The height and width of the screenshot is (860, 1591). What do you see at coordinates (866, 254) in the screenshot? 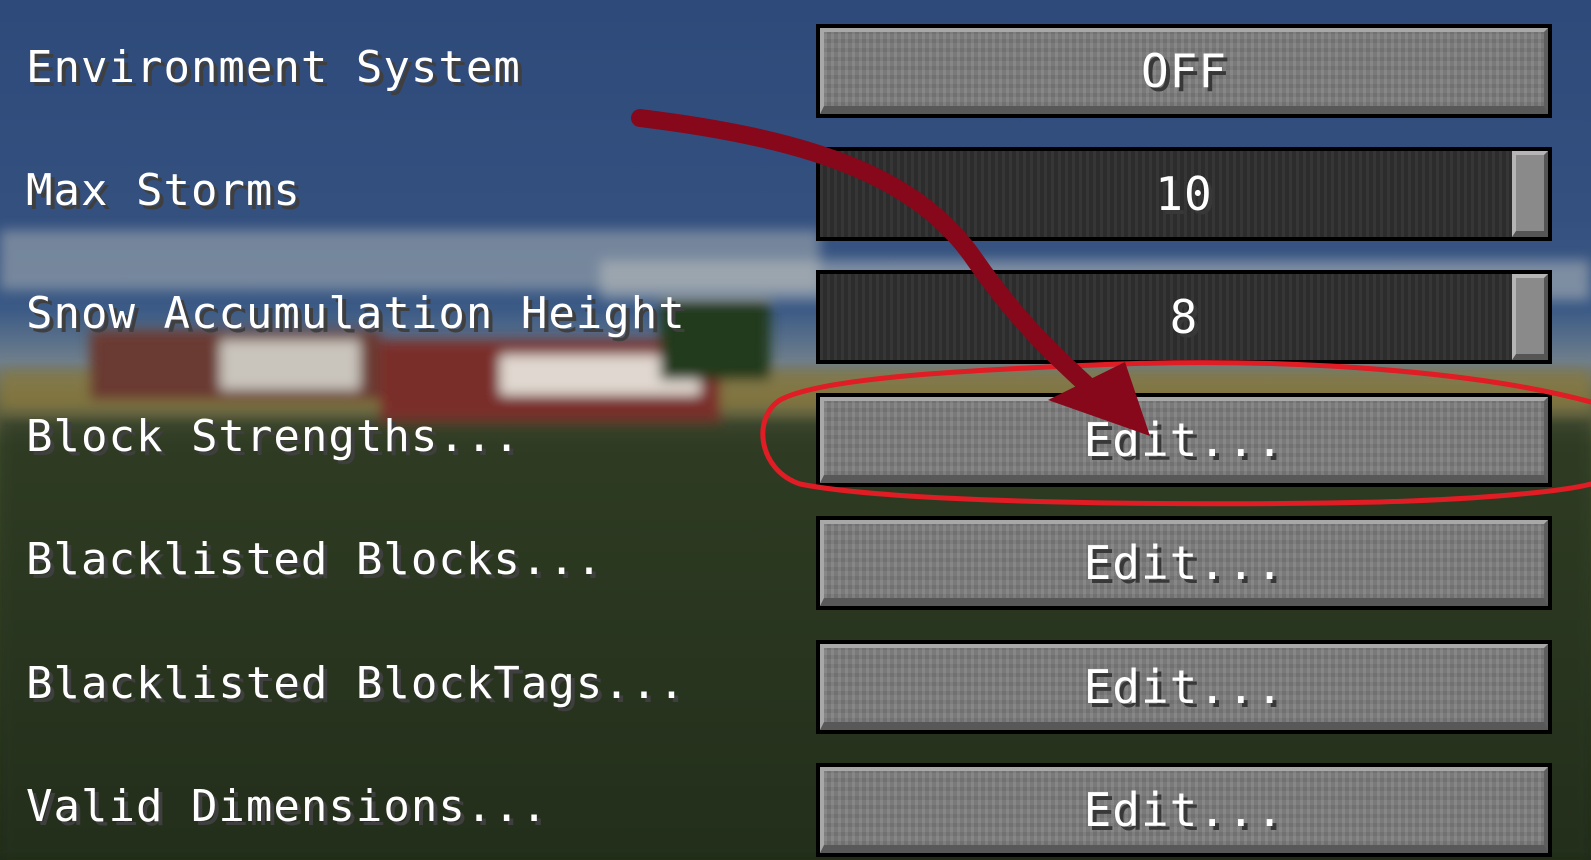
I see `dark-red-arrow` at bounding box center [866, 254].